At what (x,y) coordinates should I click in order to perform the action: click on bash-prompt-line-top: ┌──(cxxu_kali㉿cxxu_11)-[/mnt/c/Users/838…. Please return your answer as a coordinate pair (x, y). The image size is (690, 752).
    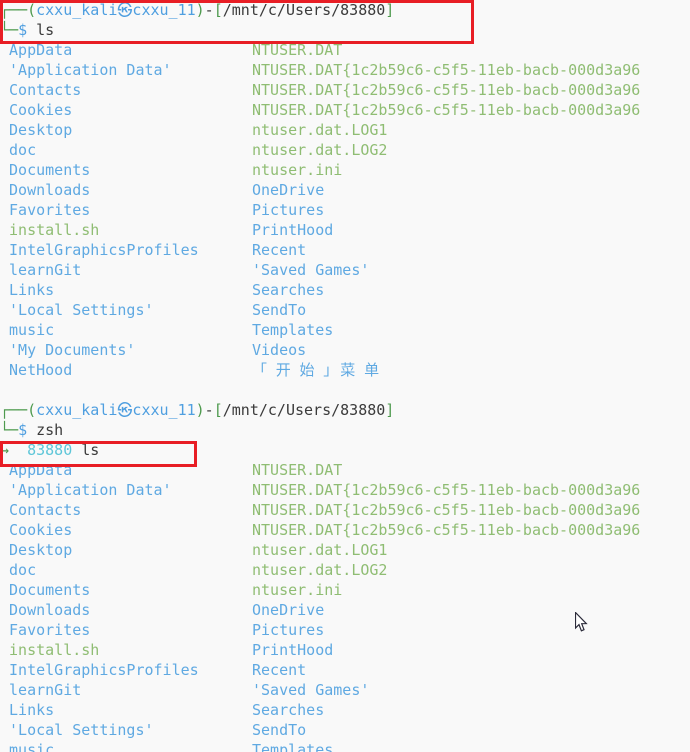
    Looking at the image, I should click on (345, 10).